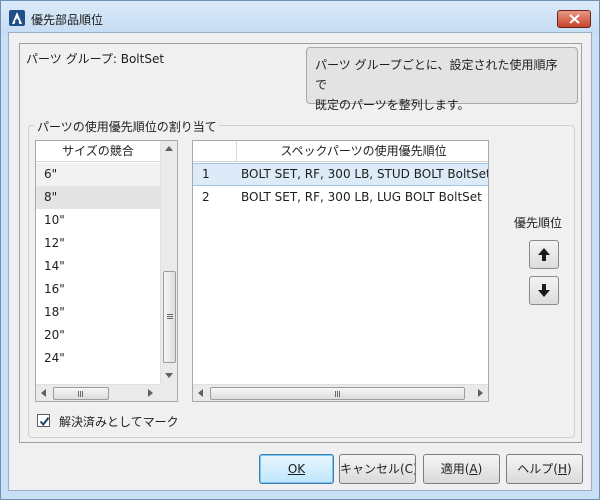 The width and height of the screenshot is (600, 500). What do you see at coordinates (392, 105) in the screenshot?
I see `description-line-2: 既定のパーツを整列します。` at bounding box center [392, 105].